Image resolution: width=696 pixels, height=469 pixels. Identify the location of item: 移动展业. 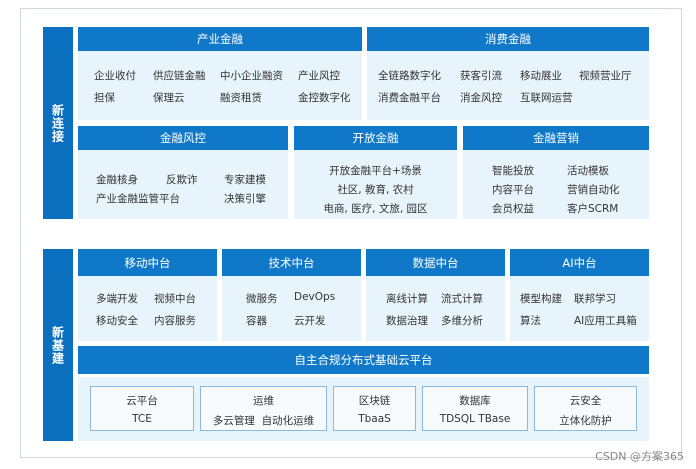
(541, 76).